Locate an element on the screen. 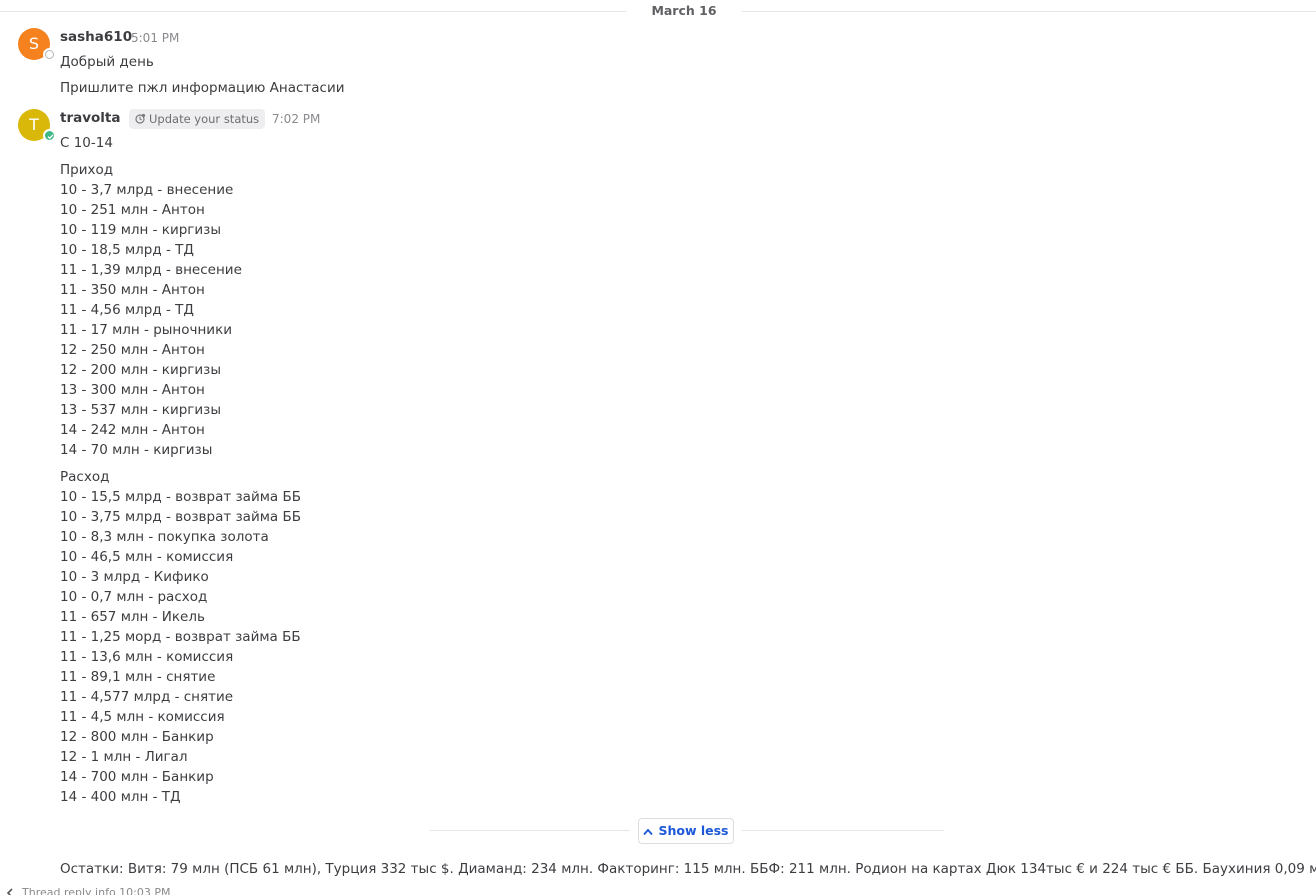 This screenshot has height=895, width=1316. income-item: 11 - 17 млн - рыночники is located at coordinates (146, 330).